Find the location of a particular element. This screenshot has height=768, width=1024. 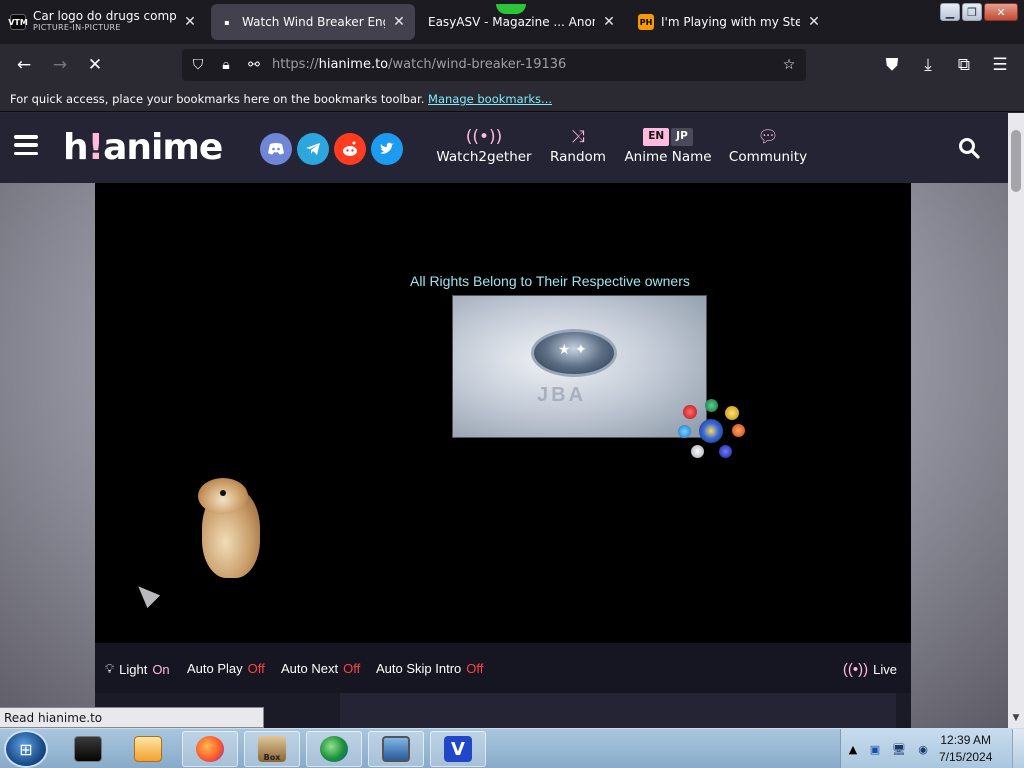

page-scrollbar is located at coordinates (1016, 420).